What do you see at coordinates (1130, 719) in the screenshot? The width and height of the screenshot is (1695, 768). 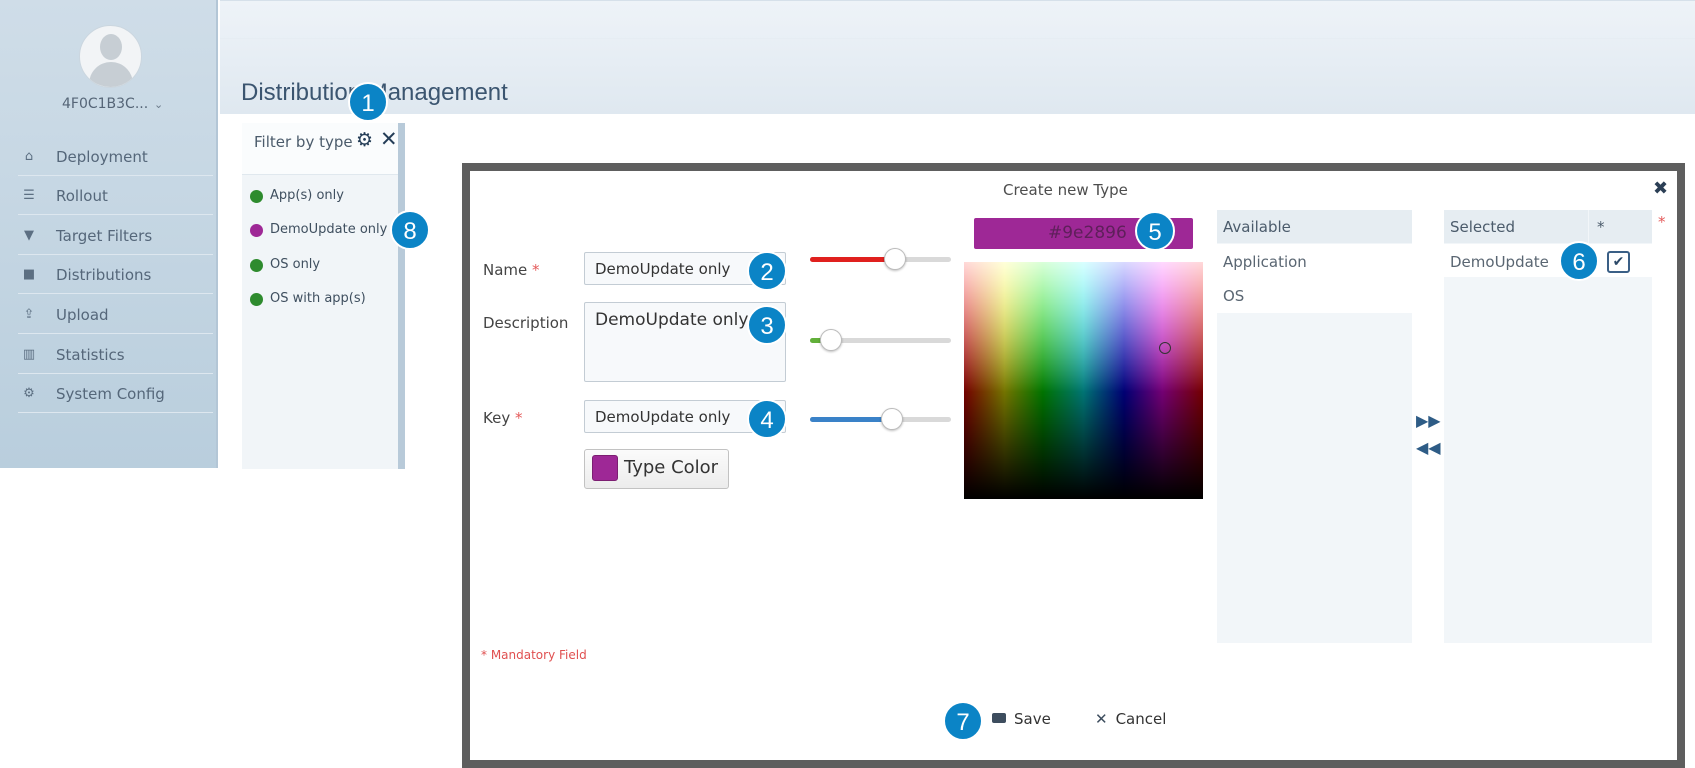 I see `cancel-button: ✕ Cancel` at bounding box center [1130, 719].